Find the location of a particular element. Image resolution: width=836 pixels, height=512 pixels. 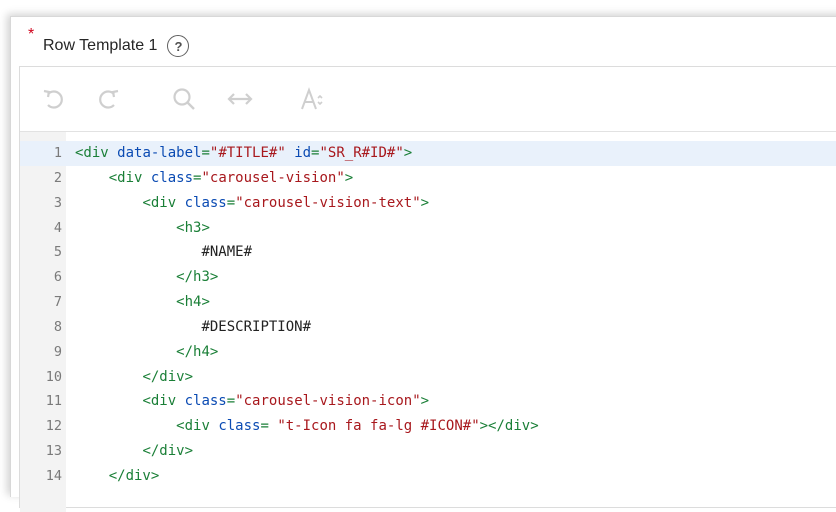

code-text: #NAME# is located at coordinates (163, 252).